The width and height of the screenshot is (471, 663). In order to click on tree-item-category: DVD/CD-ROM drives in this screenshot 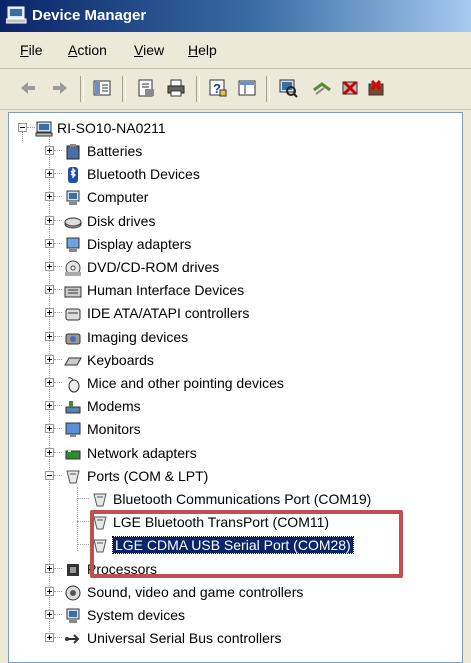, I will do `click(236, 268)`.